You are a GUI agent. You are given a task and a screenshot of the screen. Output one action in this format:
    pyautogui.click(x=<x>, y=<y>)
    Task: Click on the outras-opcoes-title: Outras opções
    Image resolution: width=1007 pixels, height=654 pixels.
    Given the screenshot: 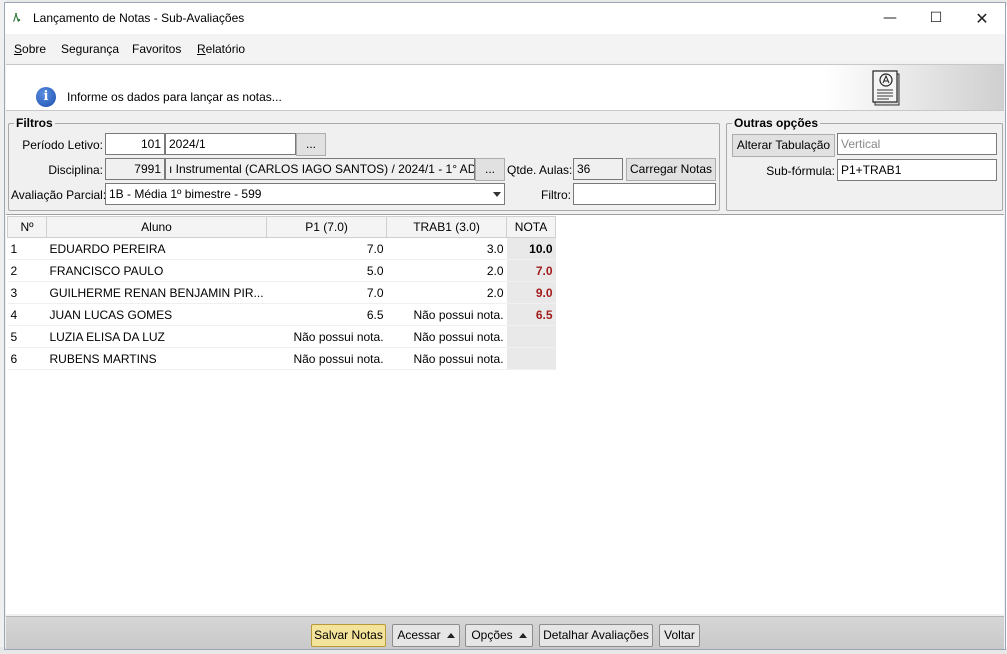 What is the action you would take?
    pyautogui.click(x=776, y=123)
    